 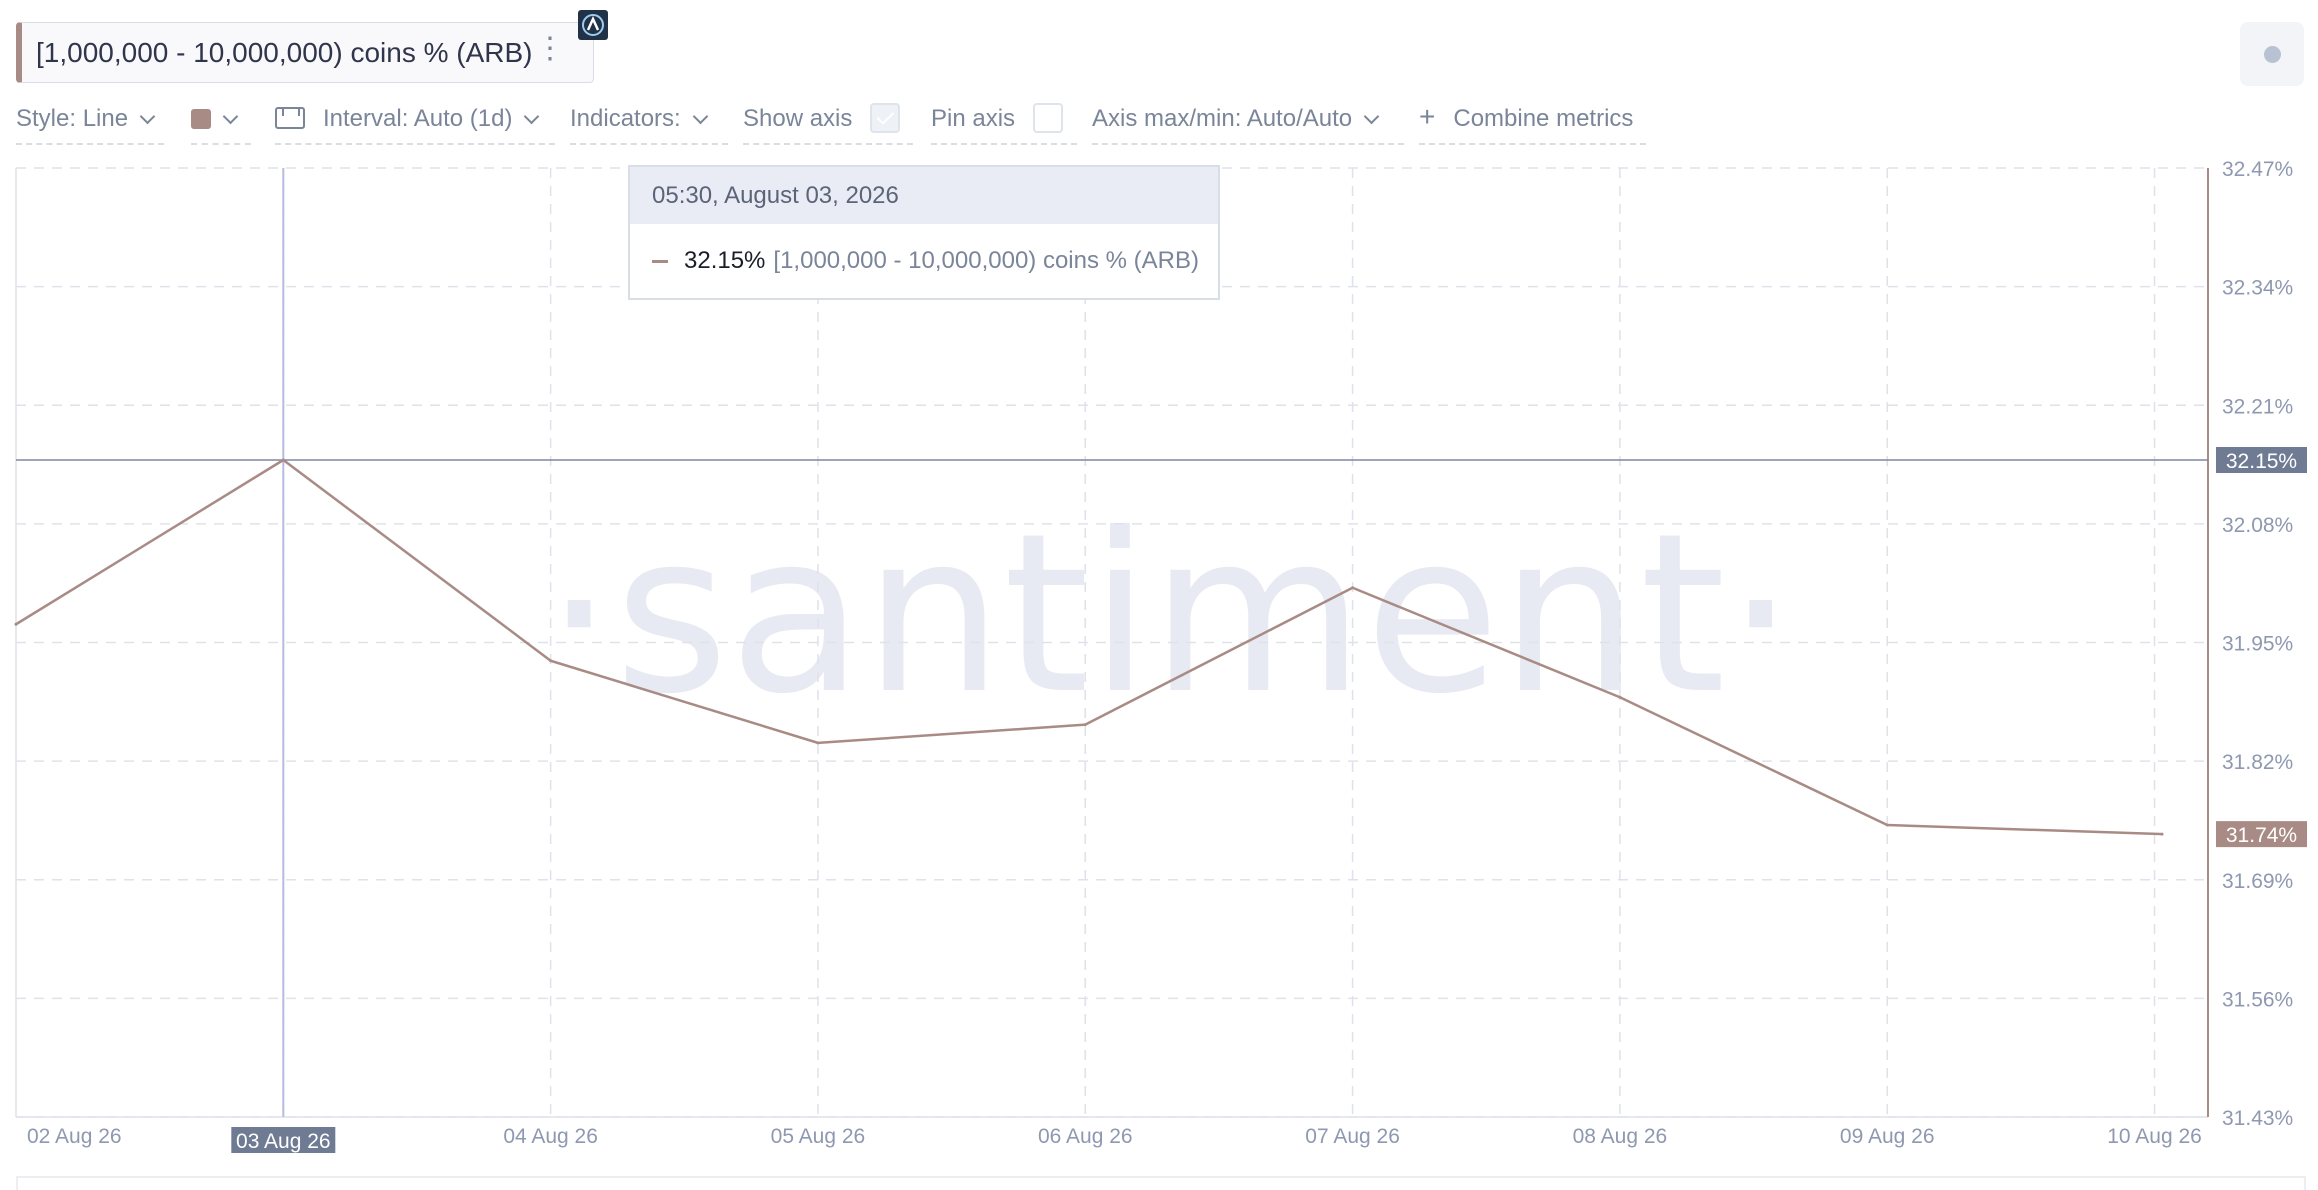 I want to click on x-tick-label: 09 Aug 26, so click(x=1887, y=1136).